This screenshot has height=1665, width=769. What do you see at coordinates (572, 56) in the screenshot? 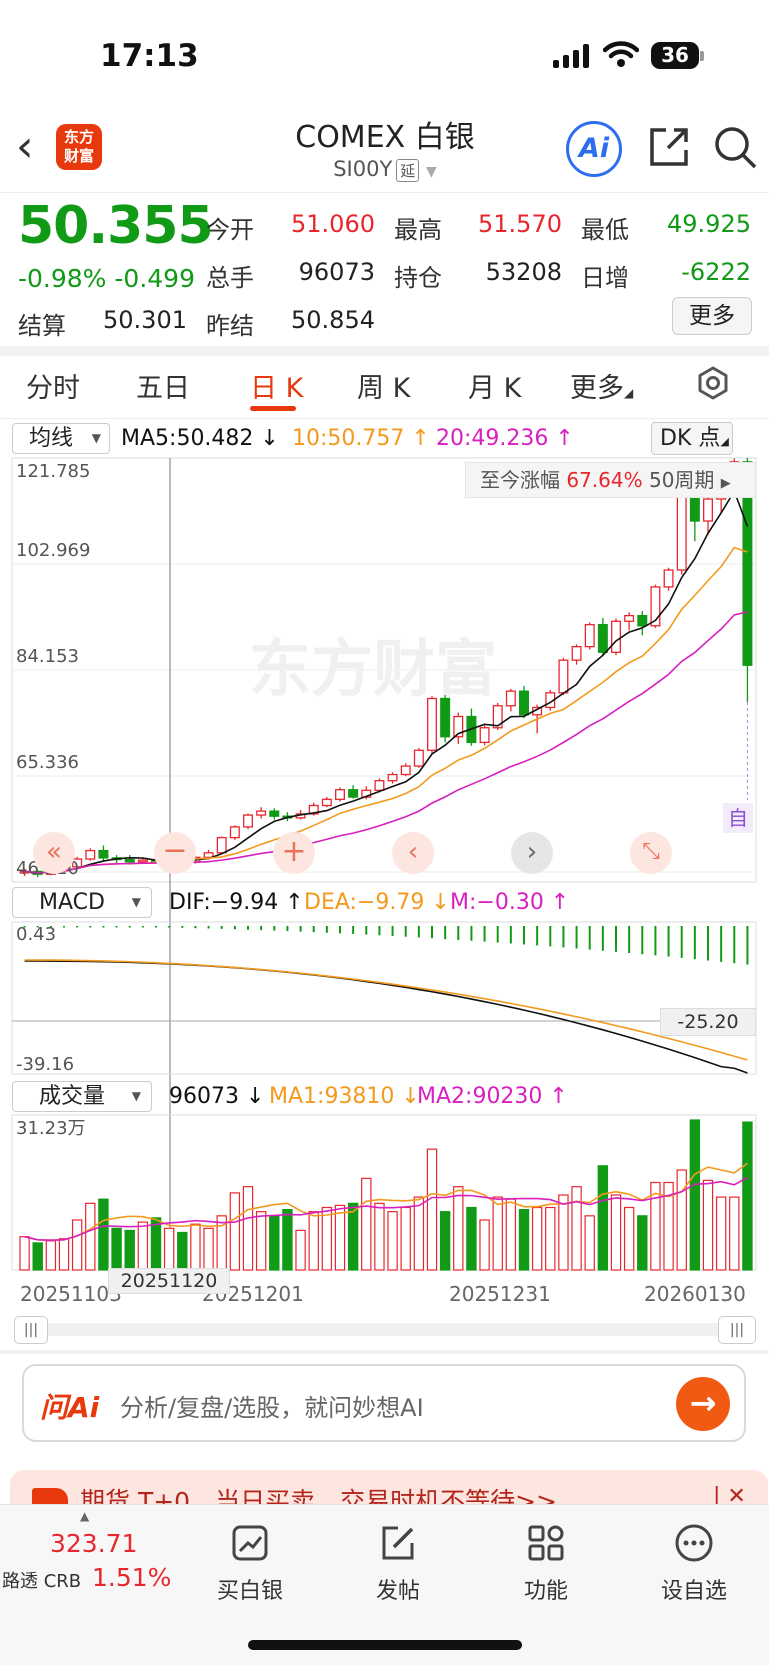
I see `cellular-signal-icon` at bounding box center [572, 56].